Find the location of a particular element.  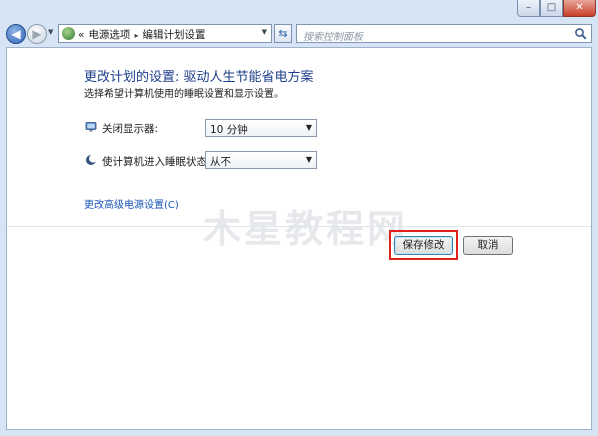

cancel-button: 取消 is located at coordinates (488, 245).